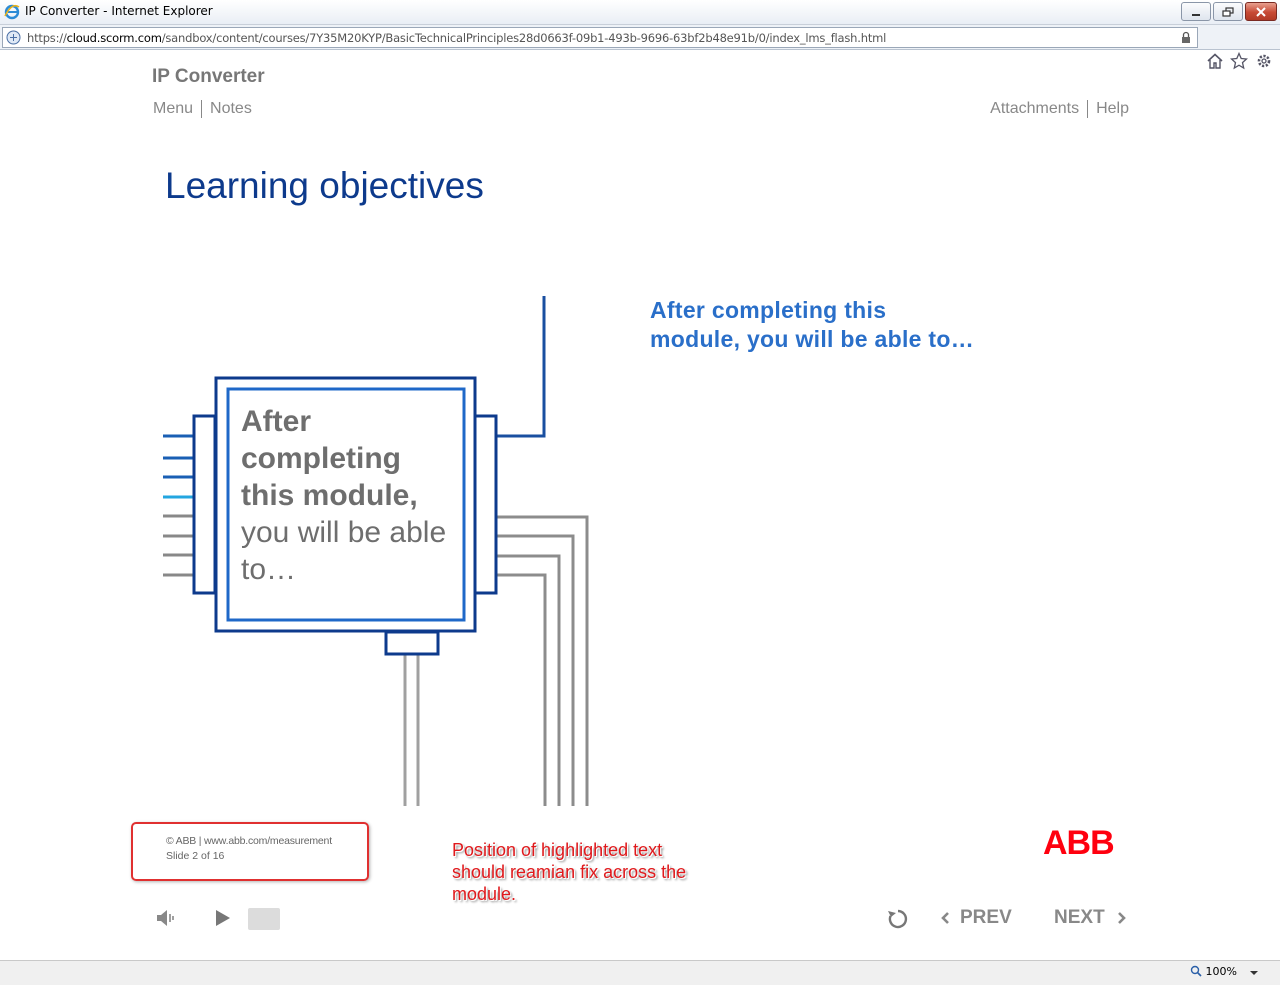 The image size is (1280, 985). What do you see at coordinates (276, 421) in the screenshot?
I see `chip-text-bold-1: After` at bounding box center [276, 421].